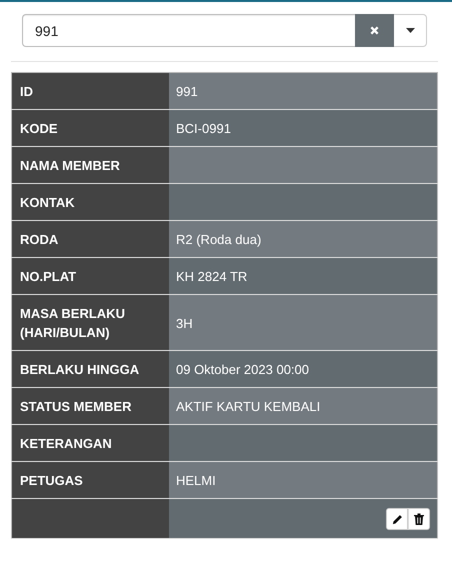 Image resolution: width=452 pixels, height=574 pixels. I want to click on row-label: KODE, so click(90, 128).